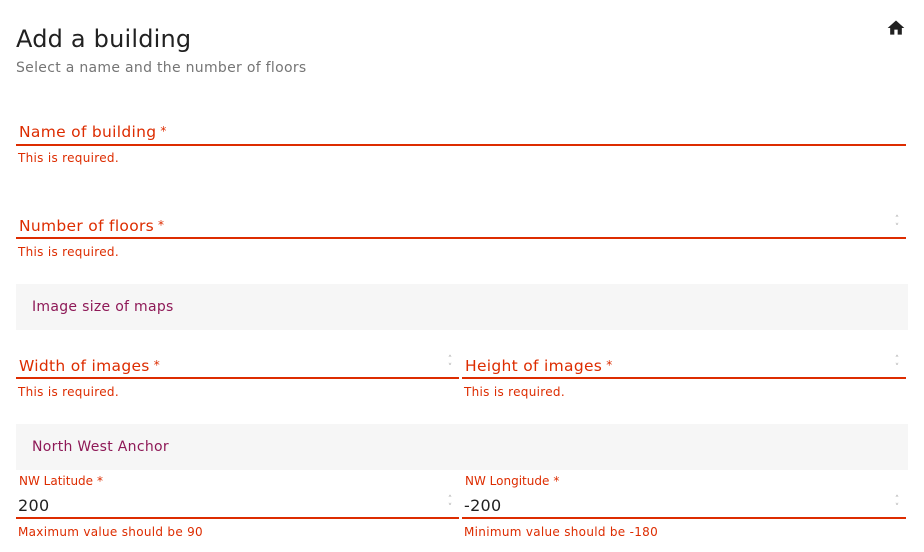 This screenshot has width=924, height=552. I want to click on image-height-input, so click(675, 367).